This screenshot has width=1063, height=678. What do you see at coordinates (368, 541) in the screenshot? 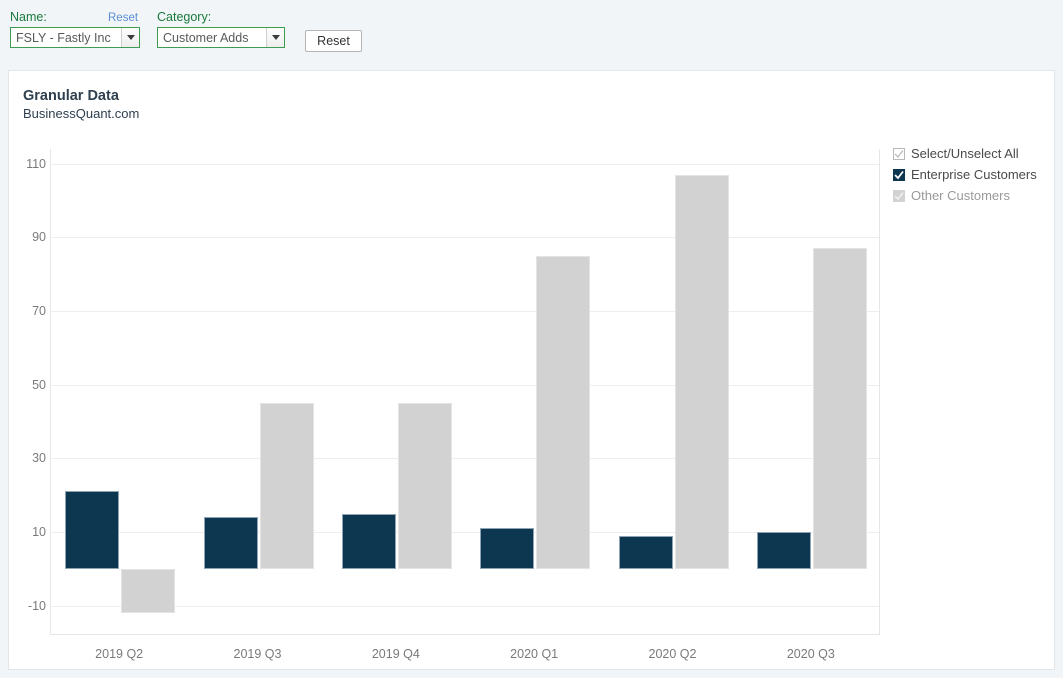
I see `bar-enterprise-customers-2019-q4` at bounding box center [368, 541].